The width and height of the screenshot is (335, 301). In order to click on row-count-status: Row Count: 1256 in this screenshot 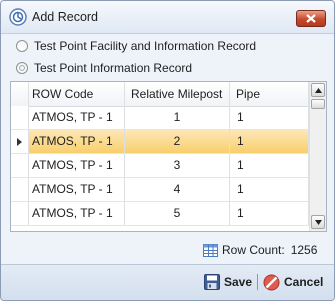, I will do `click(260, 250)`.